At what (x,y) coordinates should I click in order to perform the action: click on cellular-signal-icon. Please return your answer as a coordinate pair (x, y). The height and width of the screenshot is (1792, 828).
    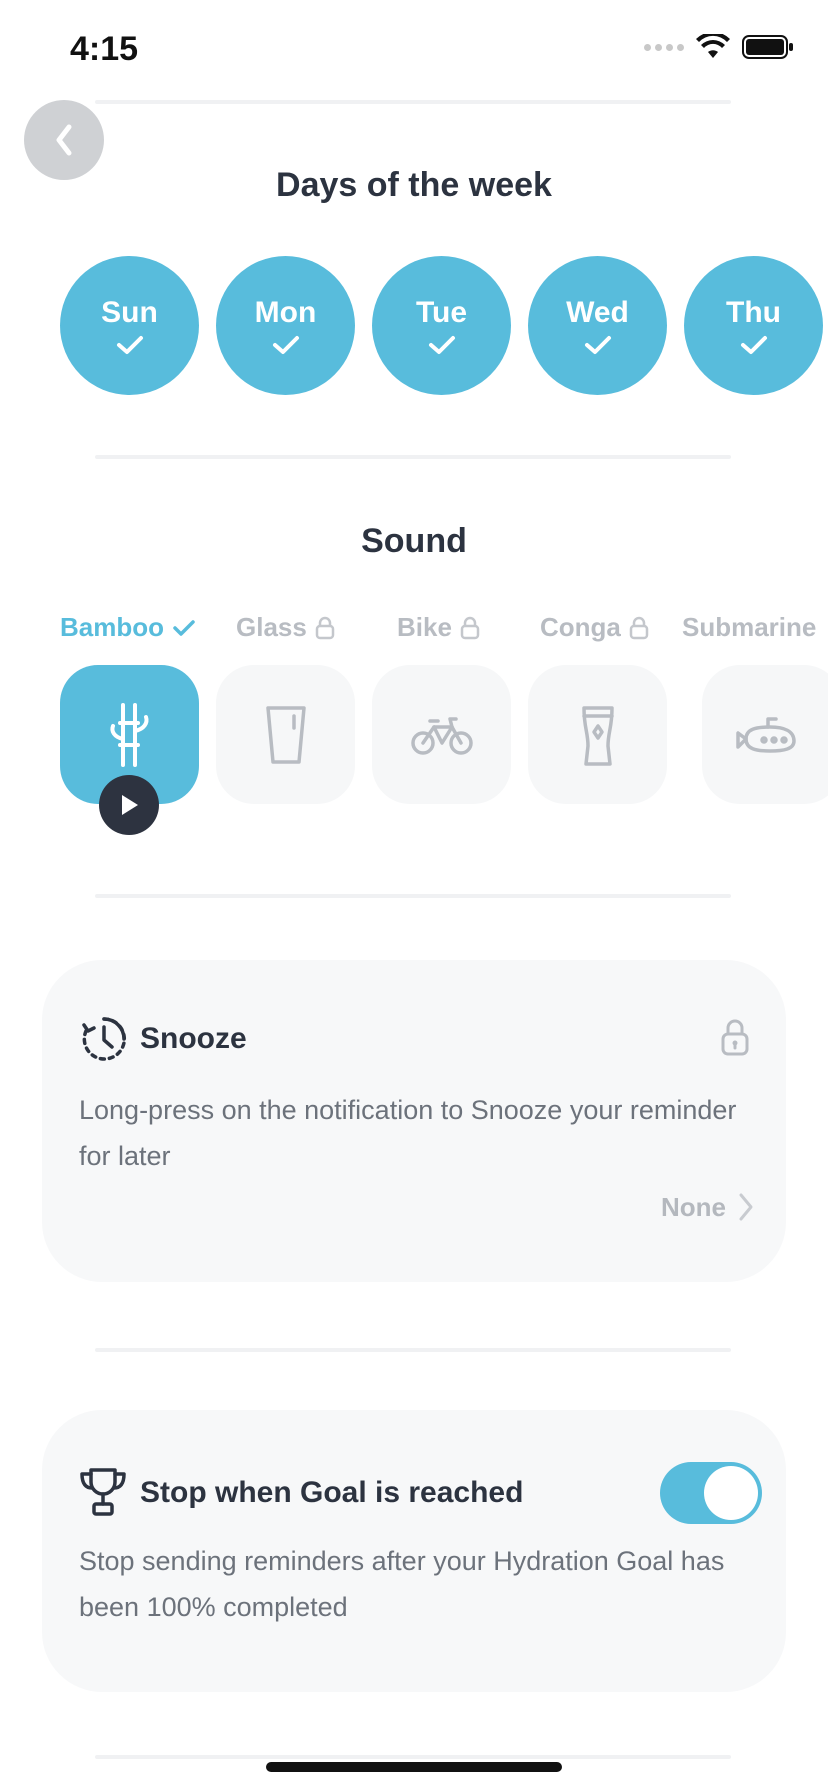
    Looking at the image, I should click on (664, 47).